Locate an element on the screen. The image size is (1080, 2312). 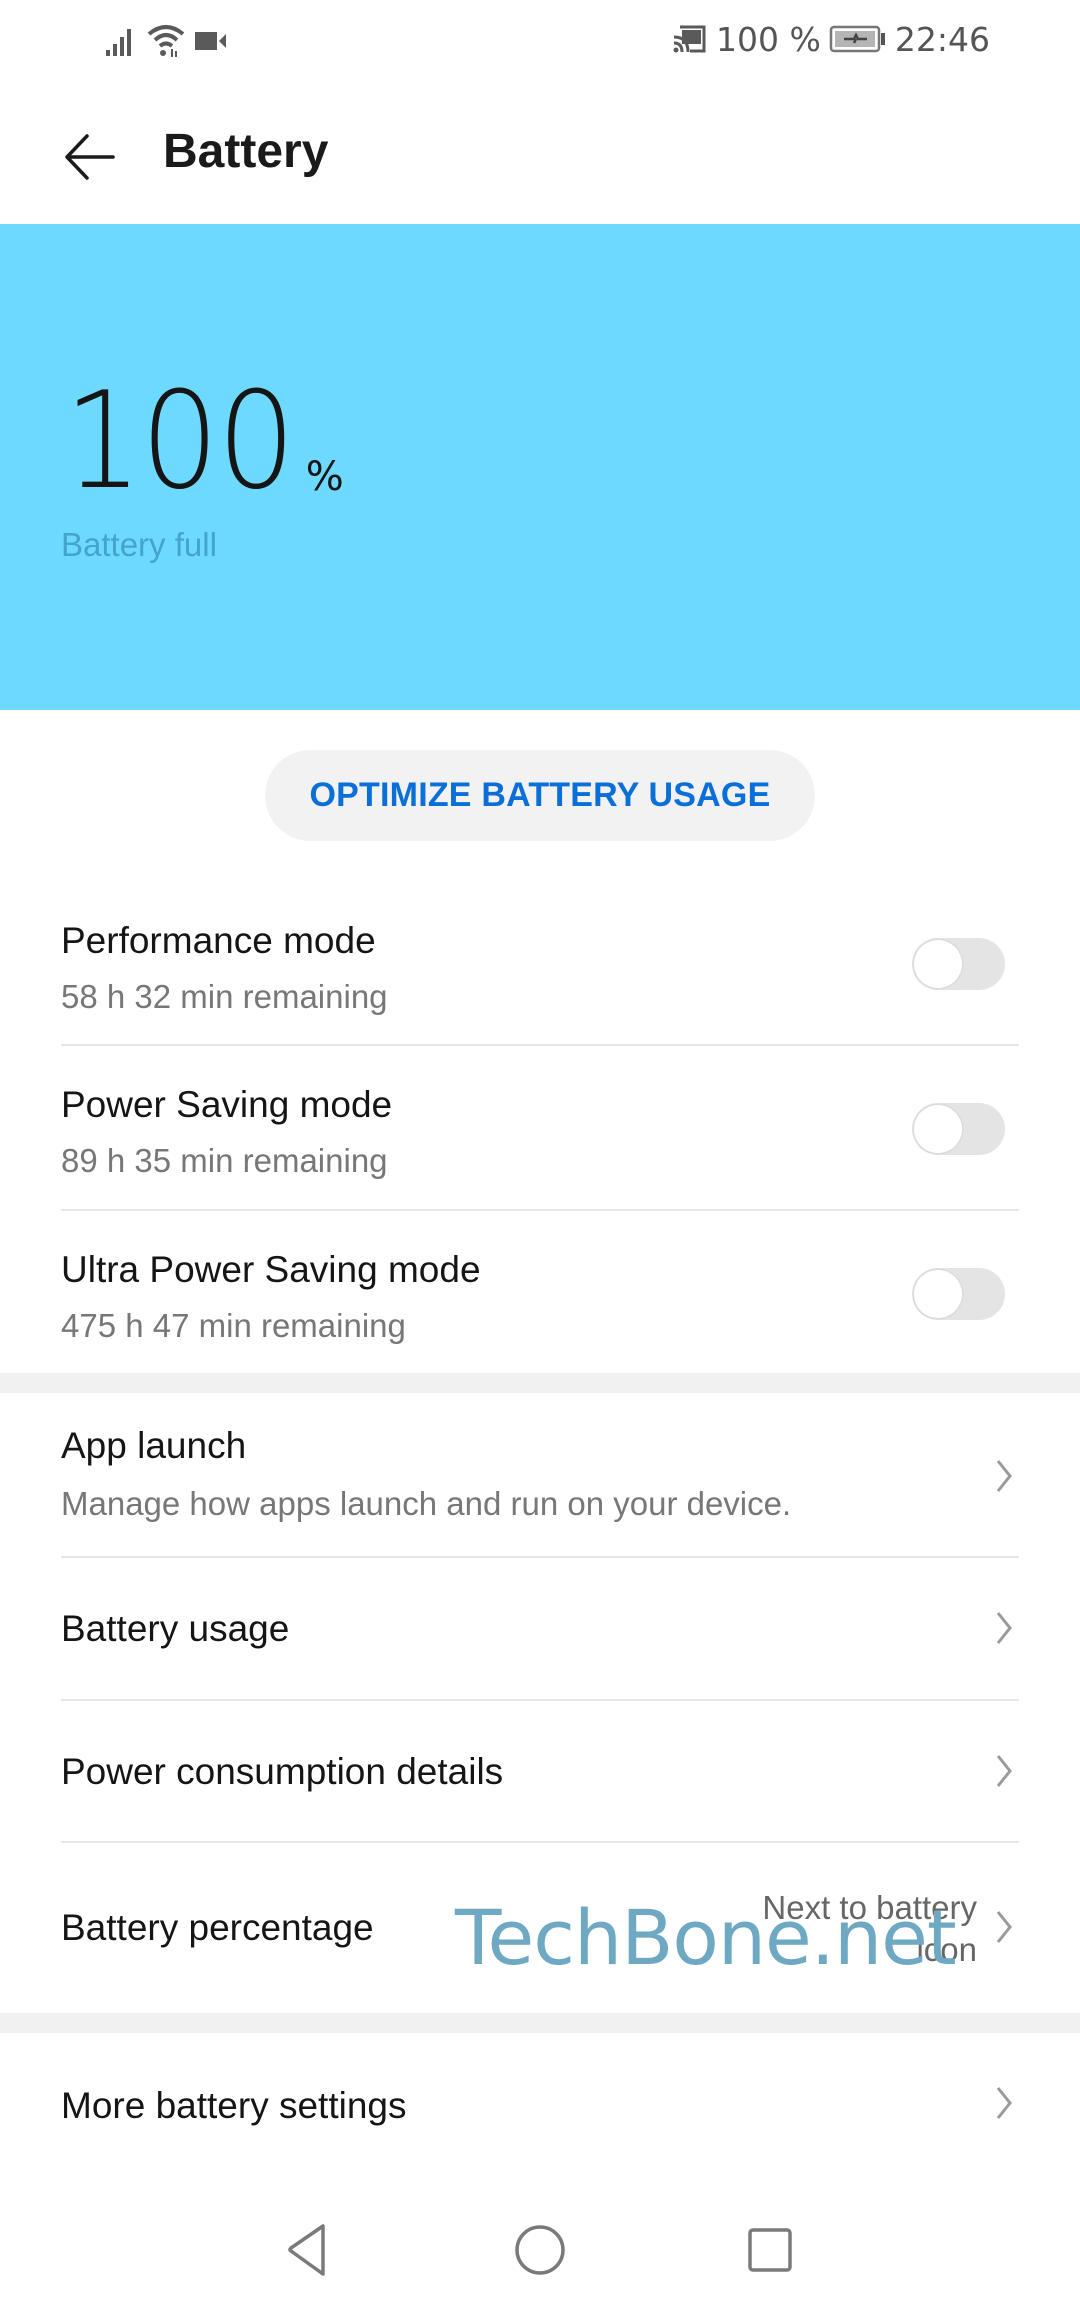
battery-status-text: Battery full is located at coordinates (139, 544).